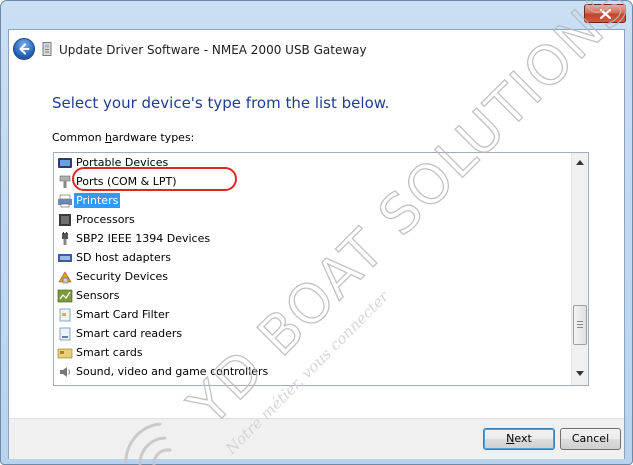 This screenshot has height=465, width=633. I want to click on printer-icon, so click(65, 200).